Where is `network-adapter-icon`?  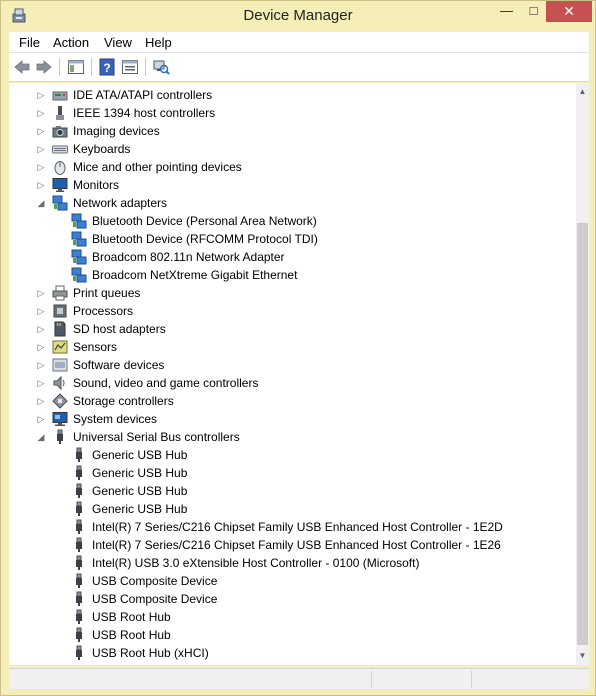
network-adapter-icon is located at coordinates (79, 221).